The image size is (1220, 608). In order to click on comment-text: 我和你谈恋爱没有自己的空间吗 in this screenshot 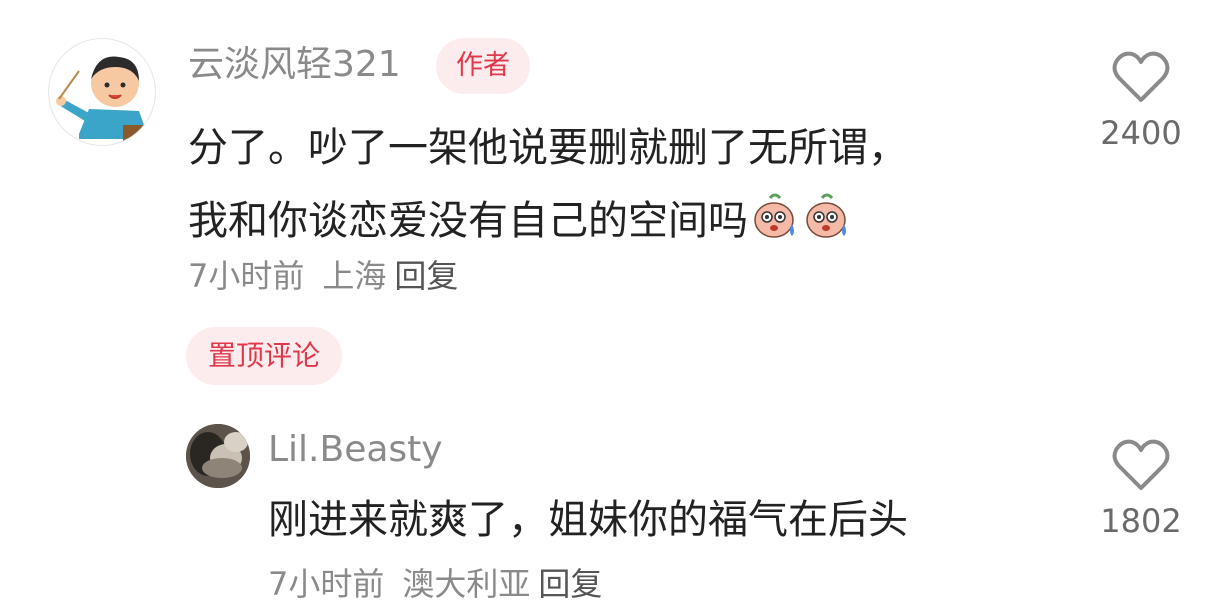, I will do `click(468, 221)`.